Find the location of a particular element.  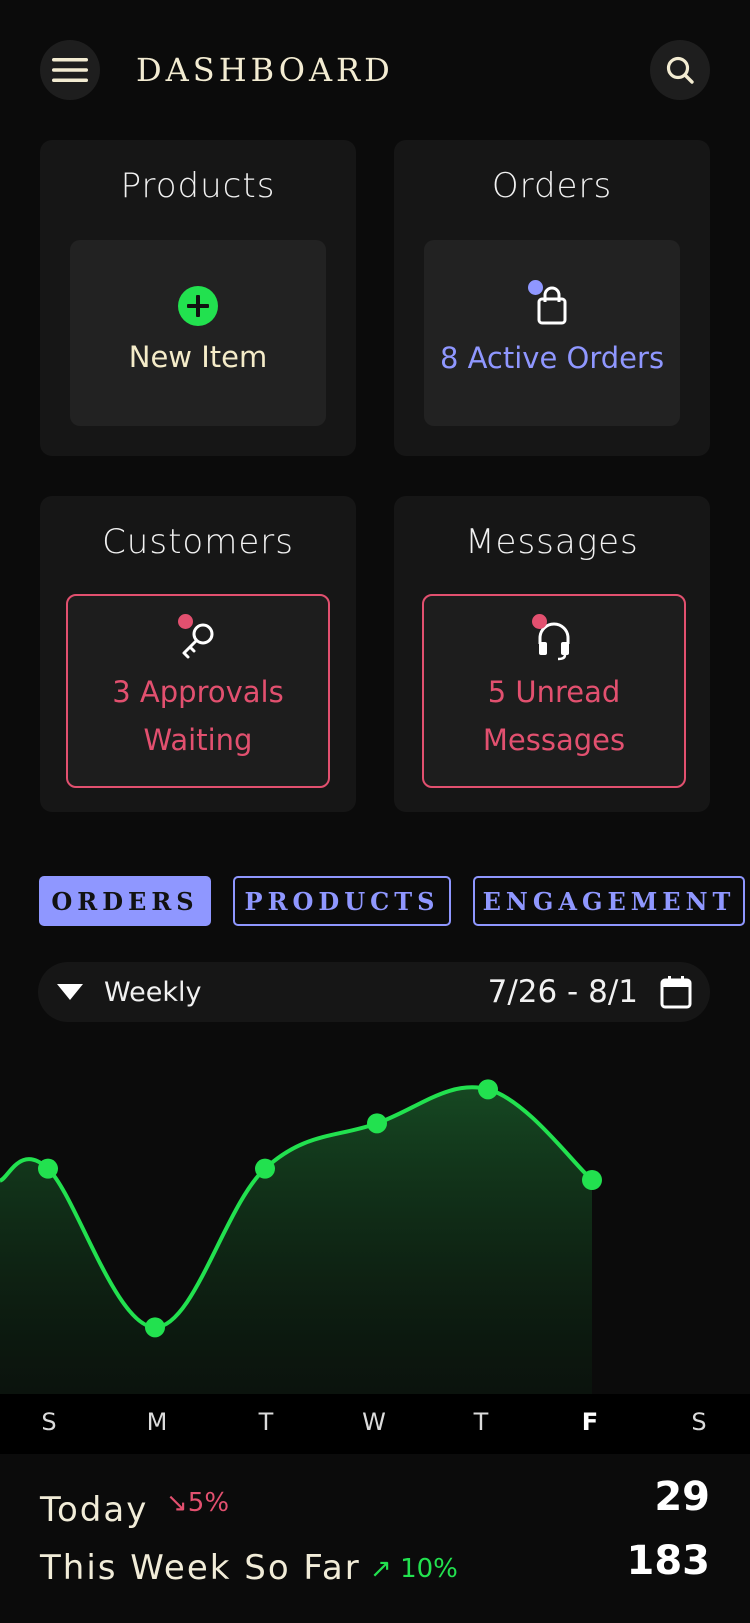

date-range-label: 7/26 - 8/1 is located at coordinates (562, 992).